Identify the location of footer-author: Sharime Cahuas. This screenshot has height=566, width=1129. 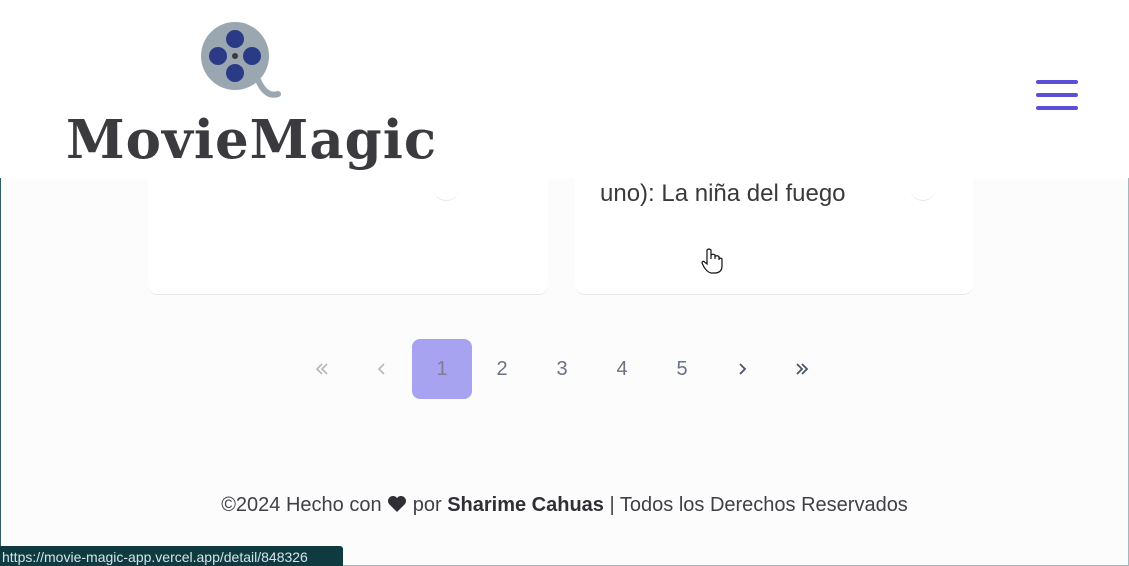
(525, 505).